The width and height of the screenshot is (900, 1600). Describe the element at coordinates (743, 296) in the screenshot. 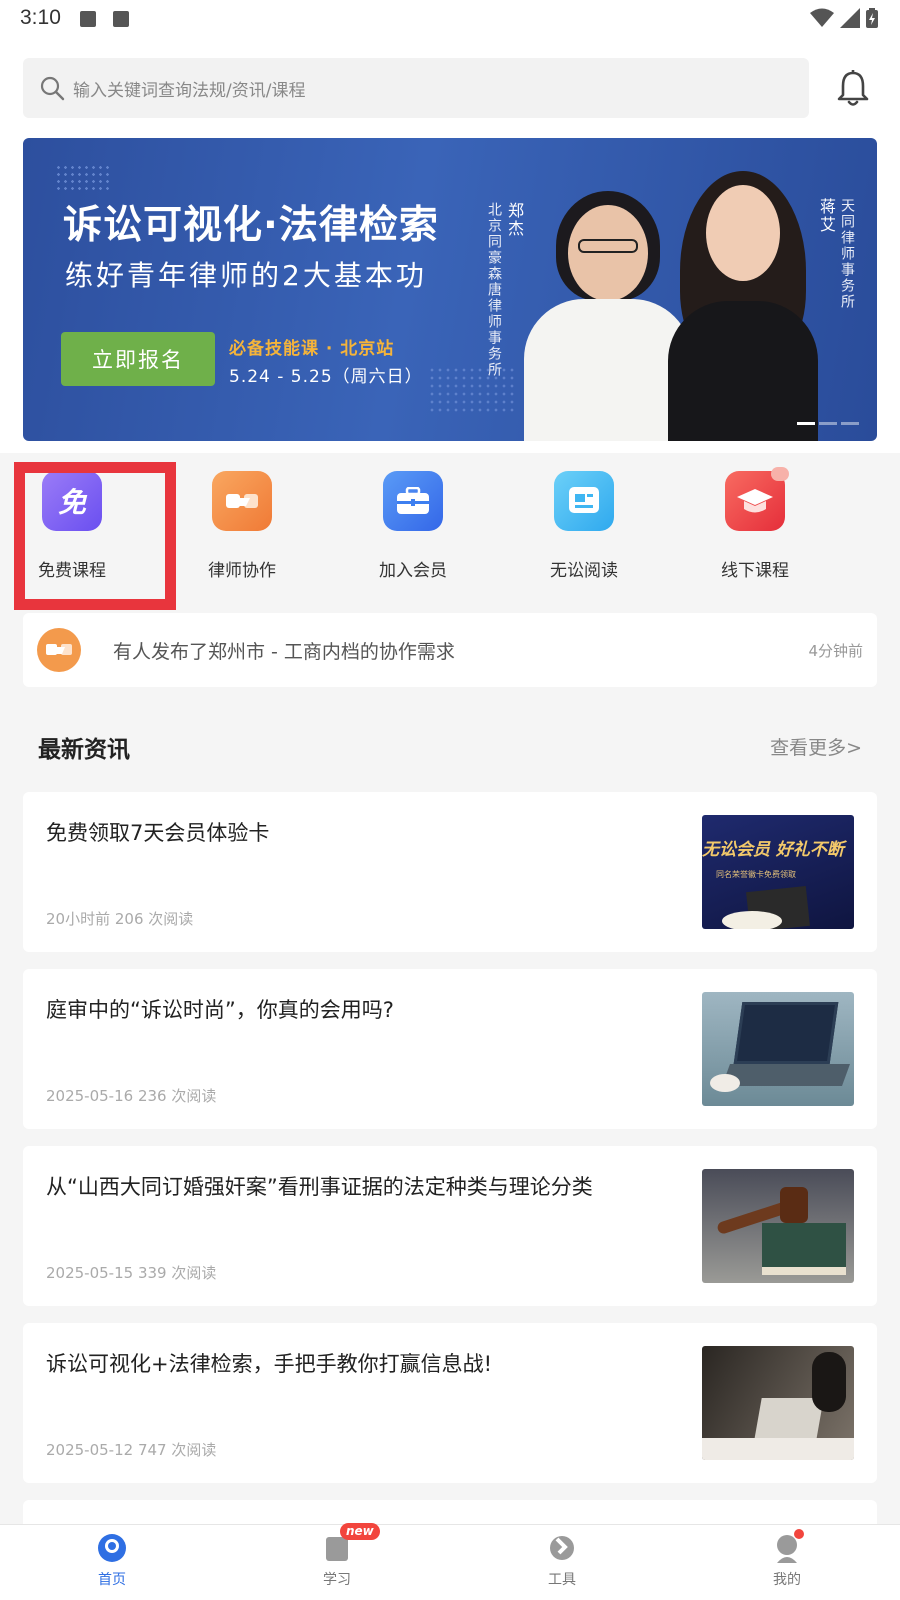

I see `lecturer2-photo` at that location.